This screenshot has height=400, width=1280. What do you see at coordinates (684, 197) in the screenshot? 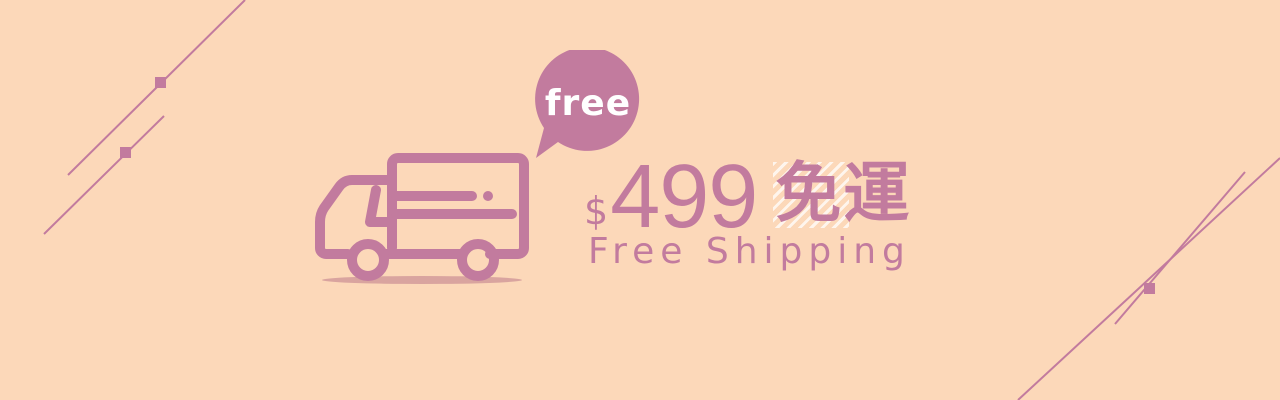
I see `price-amount: 499` at bounding box center [684, 197].